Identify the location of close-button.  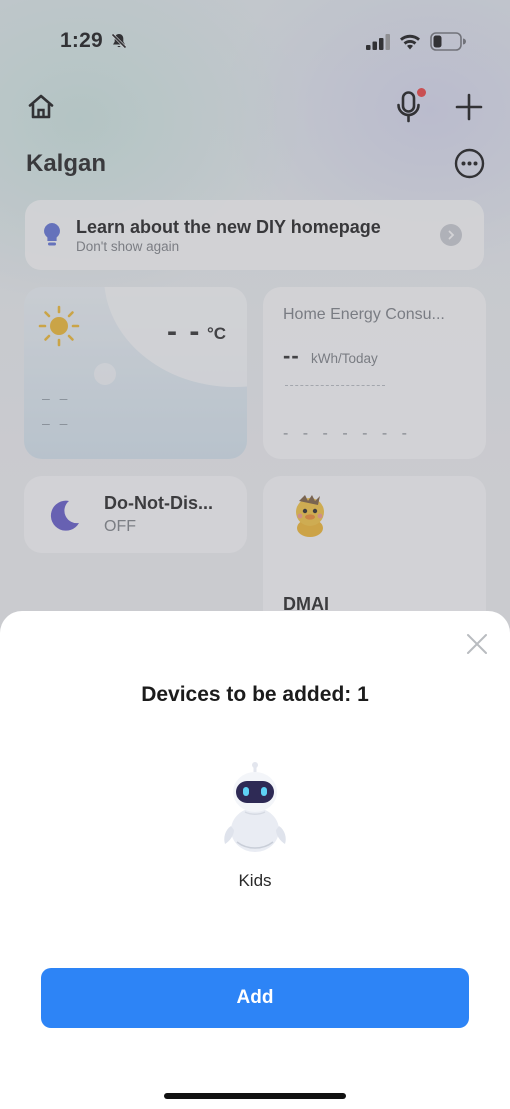
(477, 644).